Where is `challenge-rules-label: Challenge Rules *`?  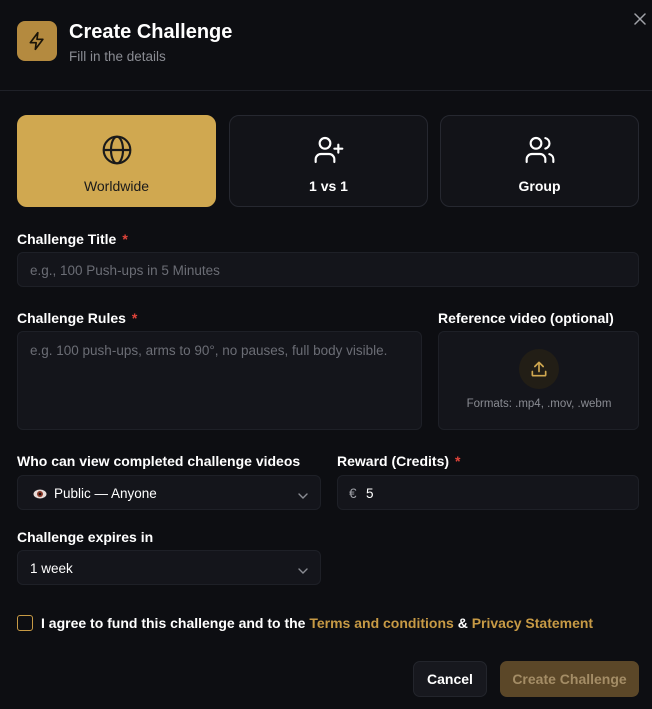 challenge-rules-label: Challenge Rules * is located at coordinates (77, 318).